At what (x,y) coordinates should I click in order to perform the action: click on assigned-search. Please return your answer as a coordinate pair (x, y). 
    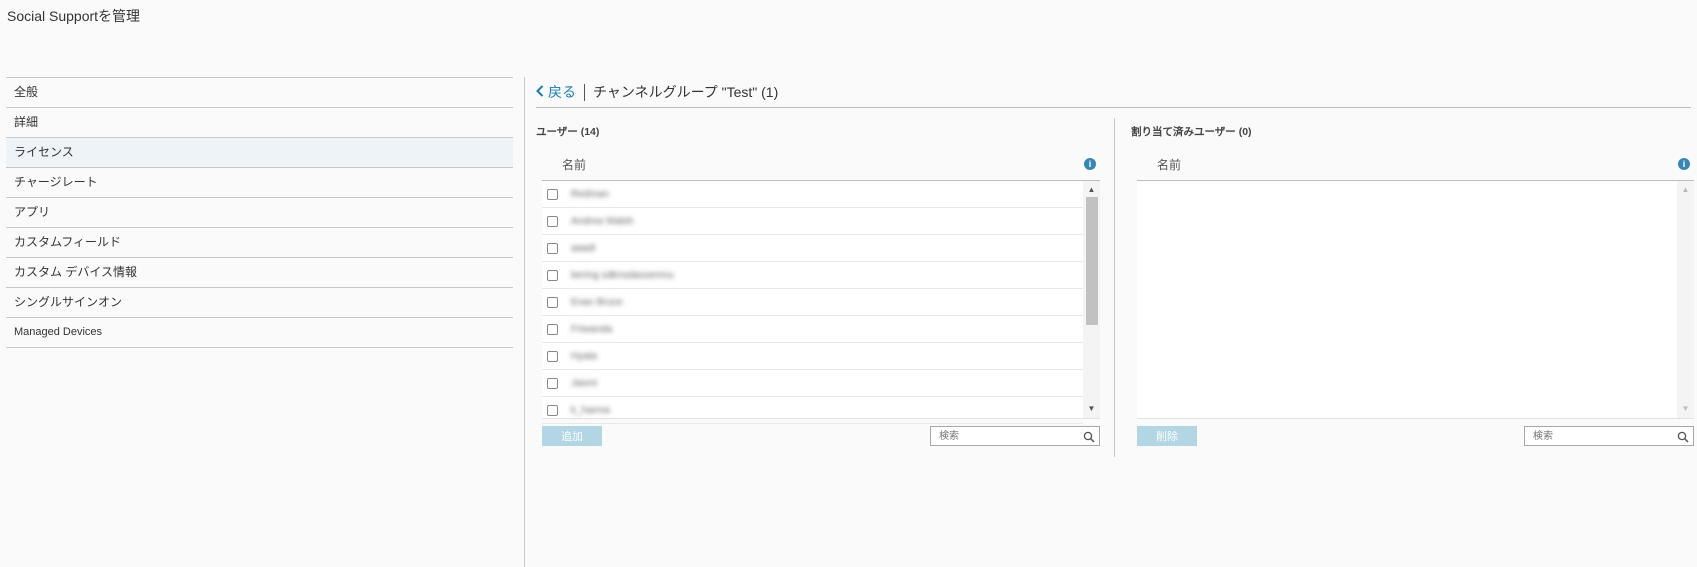
    Looking at the image, I should click on (1609, 436).